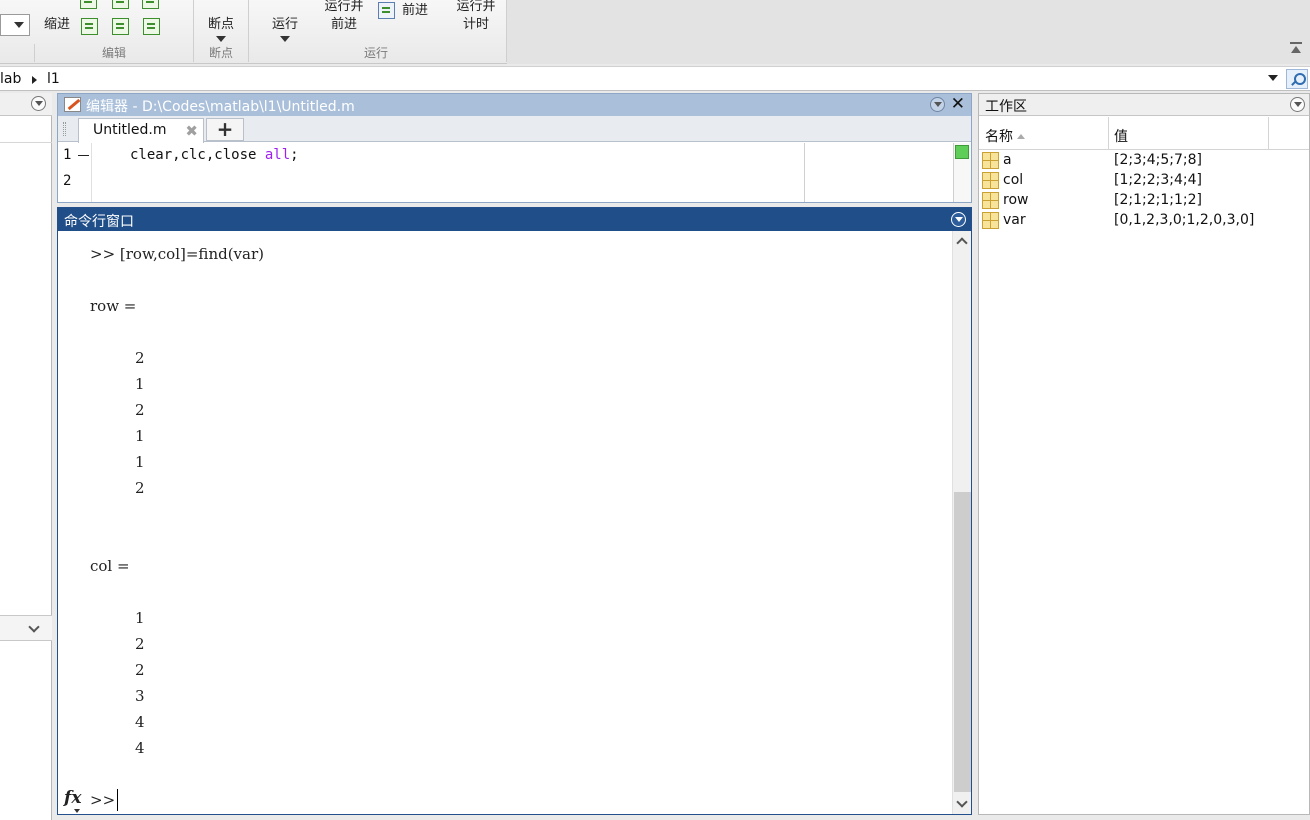 The height and width of the screenshot is (820, 1310). What do you see at coordinates (1158, 160) in the screenshot?
I see `variable-value: [2;3;4;5;7;8]` at bounding box center [1158, 160].